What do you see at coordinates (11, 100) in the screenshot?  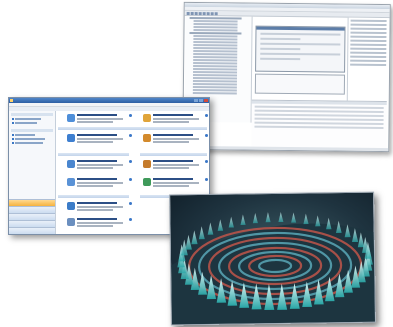 I see `app-icon` at bounding box center [11, 100].